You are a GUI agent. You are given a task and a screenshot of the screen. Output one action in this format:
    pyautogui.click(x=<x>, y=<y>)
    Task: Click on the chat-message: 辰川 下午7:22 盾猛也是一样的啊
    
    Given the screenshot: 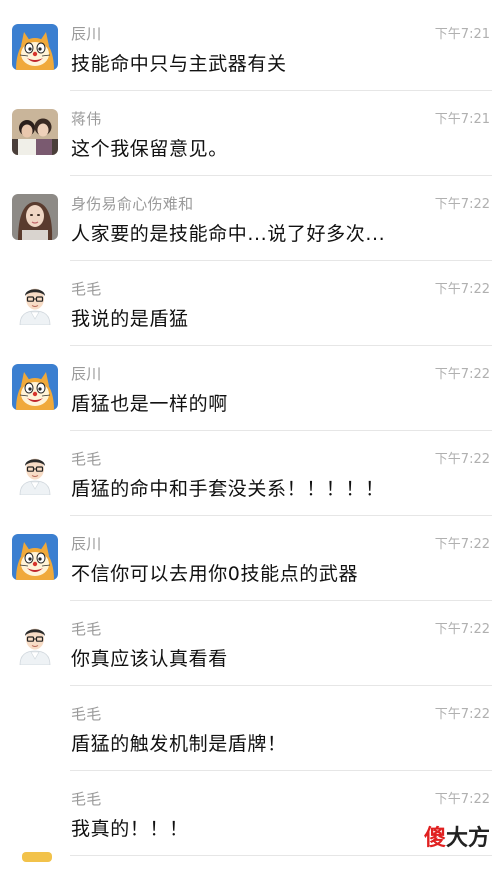 What is the action you would take?
    pyautogui.click(x=252, y=388)
    